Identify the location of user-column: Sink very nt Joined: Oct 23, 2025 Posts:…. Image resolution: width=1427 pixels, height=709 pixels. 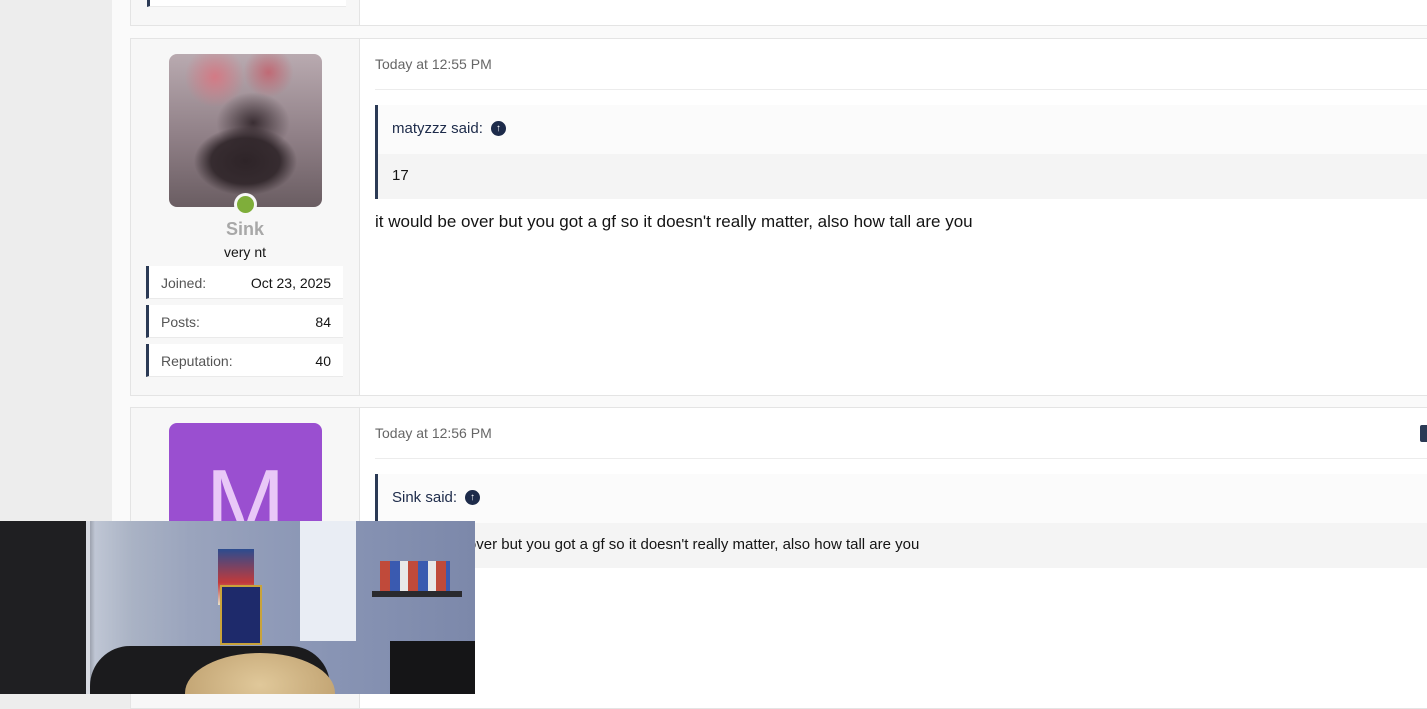
(245, 217).